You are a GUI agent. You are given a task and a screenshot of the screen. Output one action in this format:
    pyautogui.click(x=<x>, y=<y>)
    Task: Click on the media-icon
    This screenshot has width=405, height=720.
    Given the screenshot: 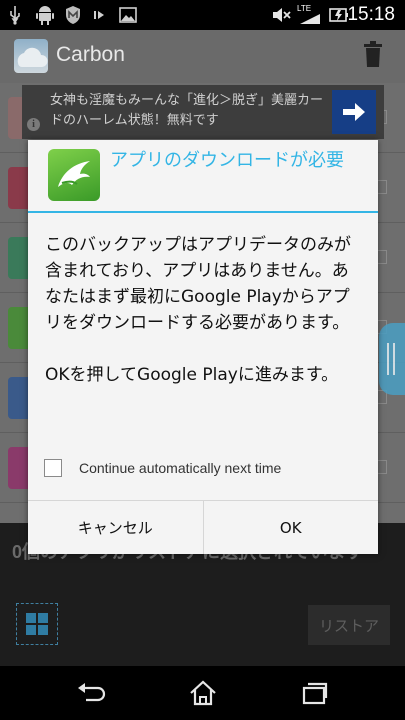 What is the action you would take?
    pyautogui.click(x=101, y=15)
    